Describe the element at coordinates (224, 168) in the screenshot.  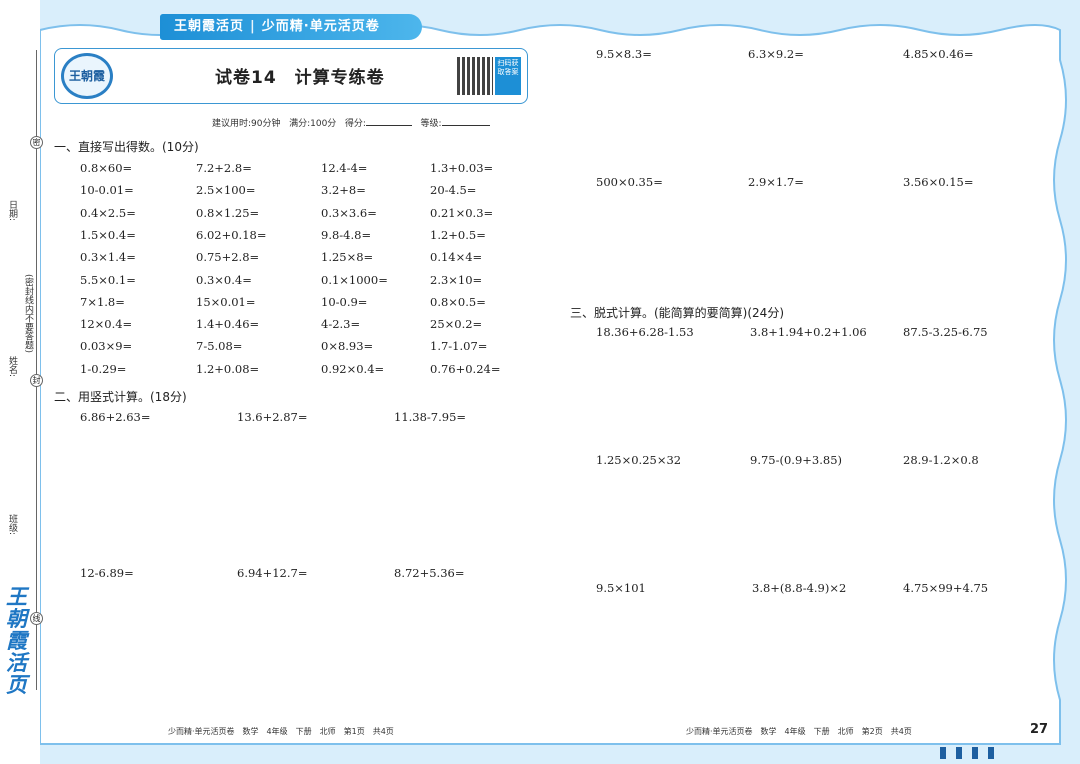
I see `oral-problem: 7.2+2.8=` at that location.